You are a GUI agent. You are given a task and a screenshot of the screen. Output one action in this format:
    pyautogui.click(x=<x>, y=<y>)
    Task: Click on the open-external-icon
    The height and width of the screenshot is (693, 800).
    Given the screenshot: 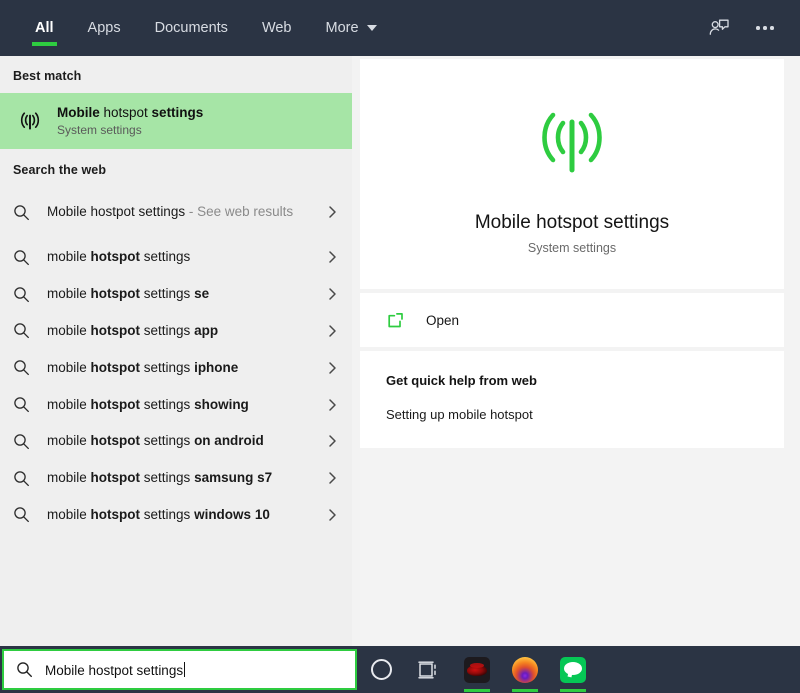 What is the action you would take?
    pyautogui.click(x=399, y=320)
    